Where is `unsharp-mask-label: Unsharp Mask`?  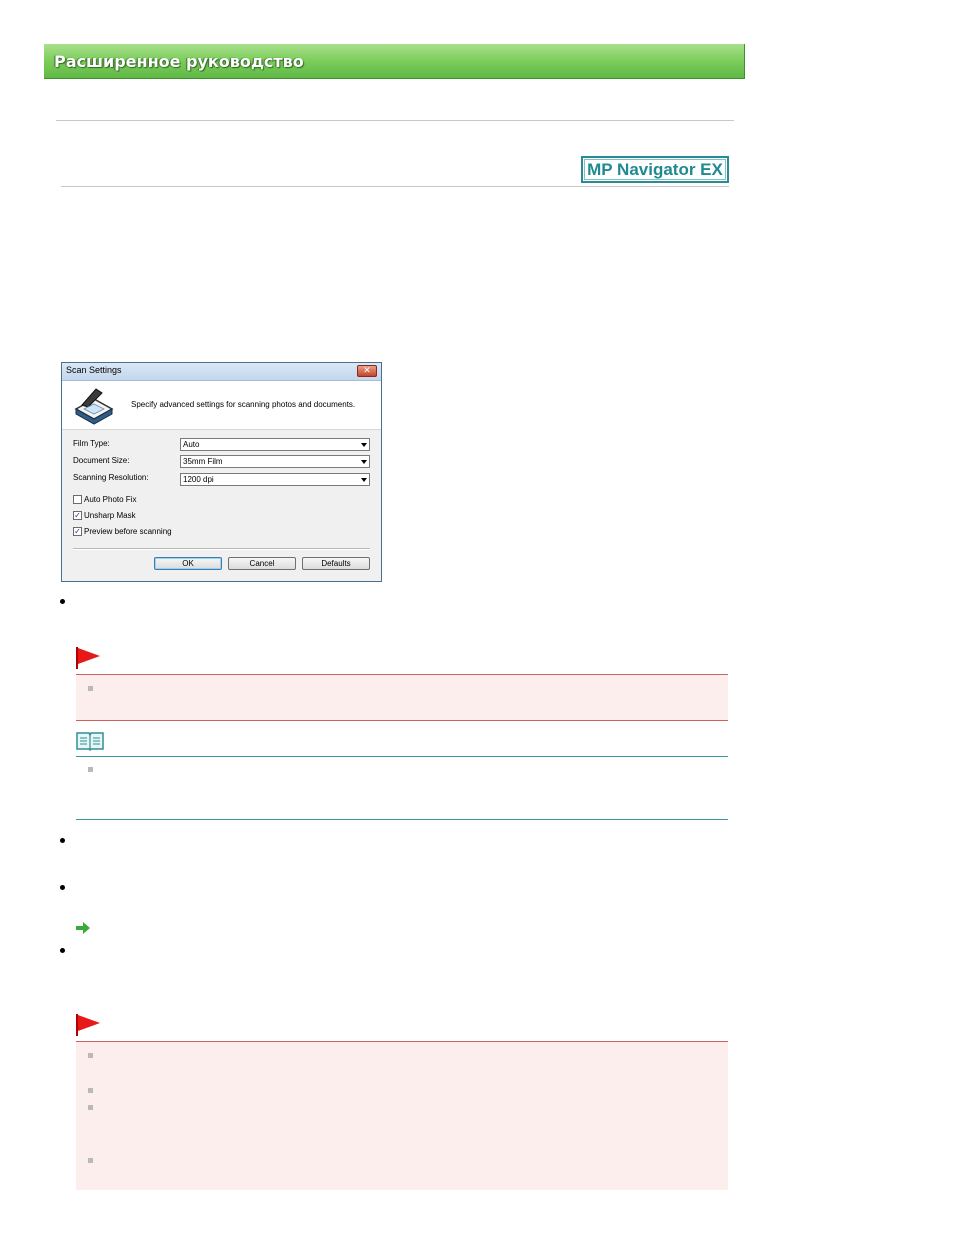
unsharp-mask-label: Unsharp Mask is located at coordinates (110, 515).